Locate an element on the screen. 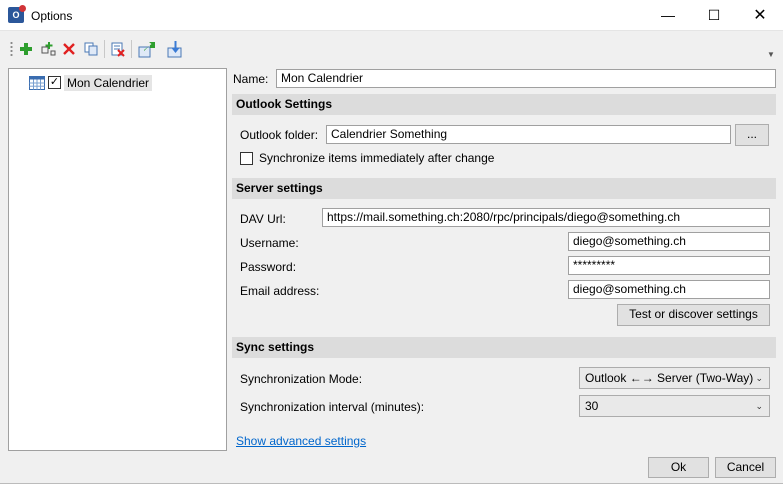 The image size is (783, 484). export-icon is located at coordinates (146, 50).